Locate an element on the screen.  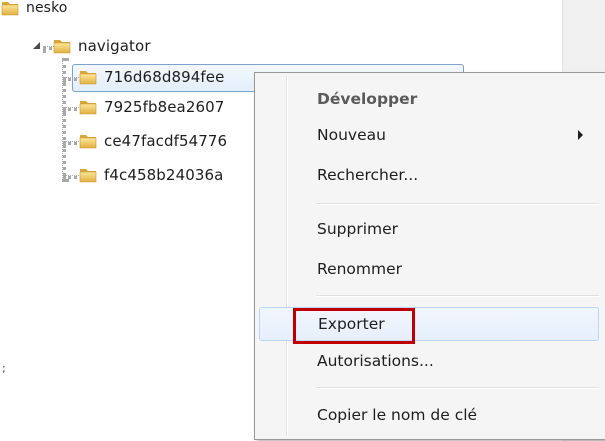
annotation-highlight-box is located at coordinates (354, 326).